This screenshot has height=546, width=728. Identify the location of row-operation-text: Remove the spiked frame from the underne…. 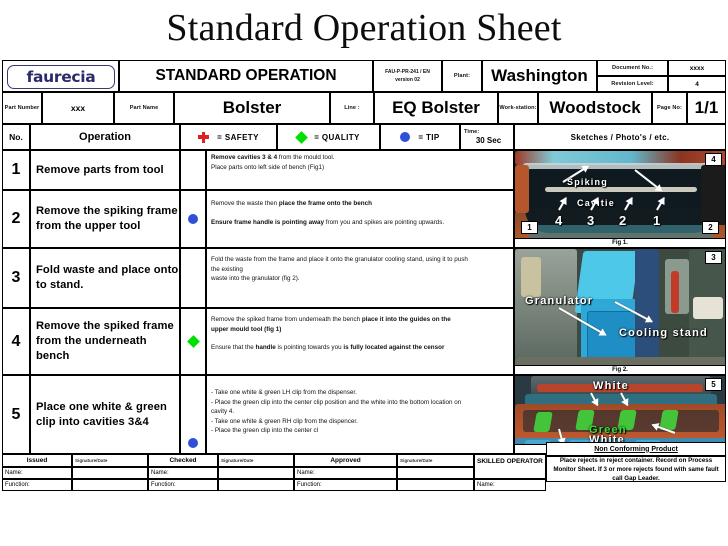
(105, 341).